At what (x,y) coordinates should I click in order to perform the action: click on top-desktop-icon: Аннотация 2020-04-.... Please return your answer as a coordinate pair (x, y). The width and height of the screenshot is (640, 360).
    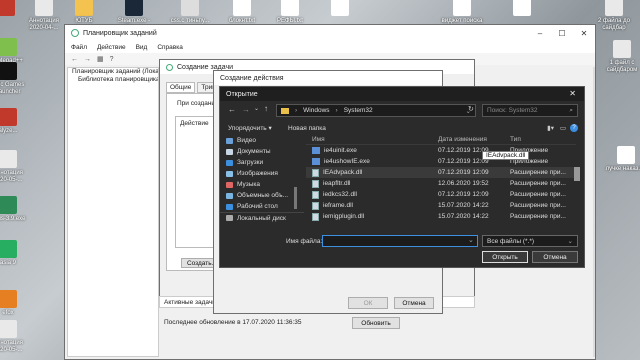
    Looking at the image, I should click on (44, 16).